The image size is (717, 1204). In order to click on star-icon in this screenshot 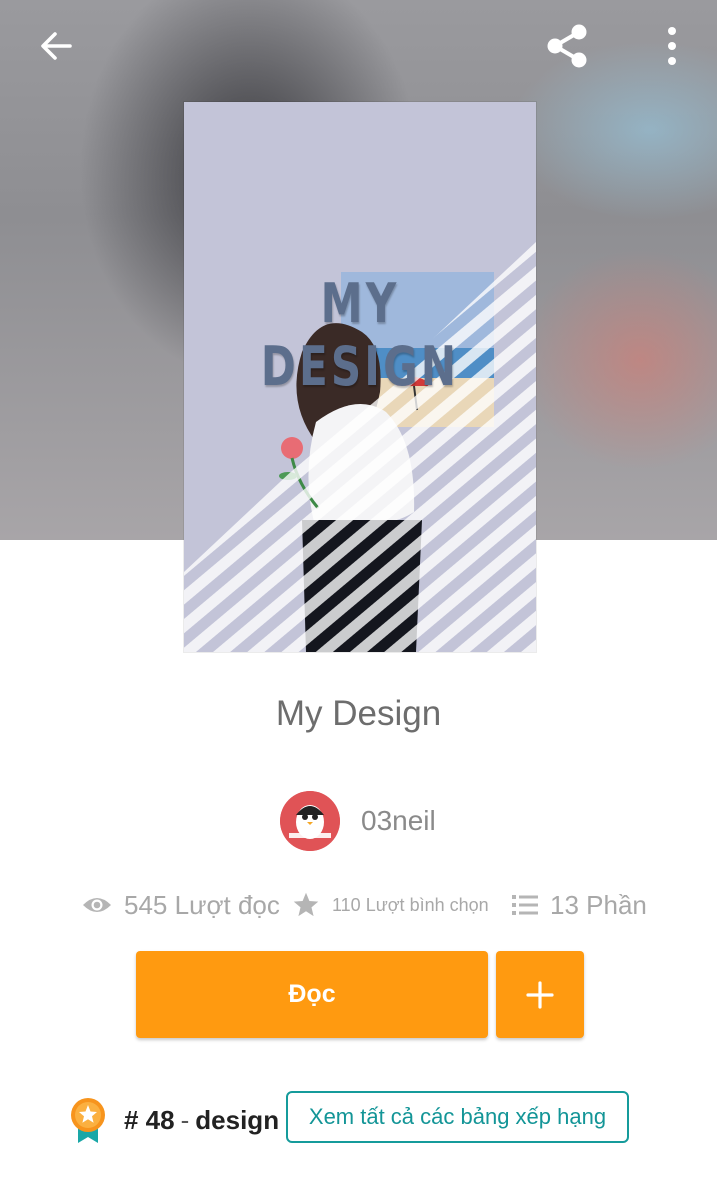, I will do `click(306, 905)`.